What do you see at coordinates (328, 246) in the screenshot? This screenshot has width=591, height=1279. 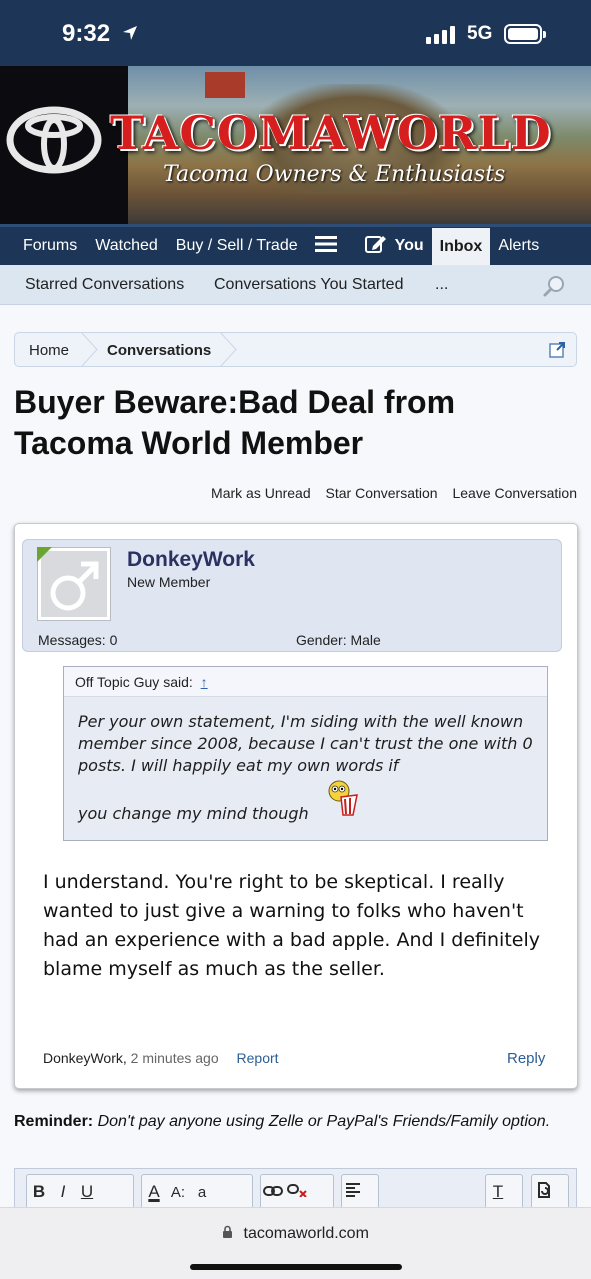 I see `hamburger-menu-icon` at bounding box center [328, 246].